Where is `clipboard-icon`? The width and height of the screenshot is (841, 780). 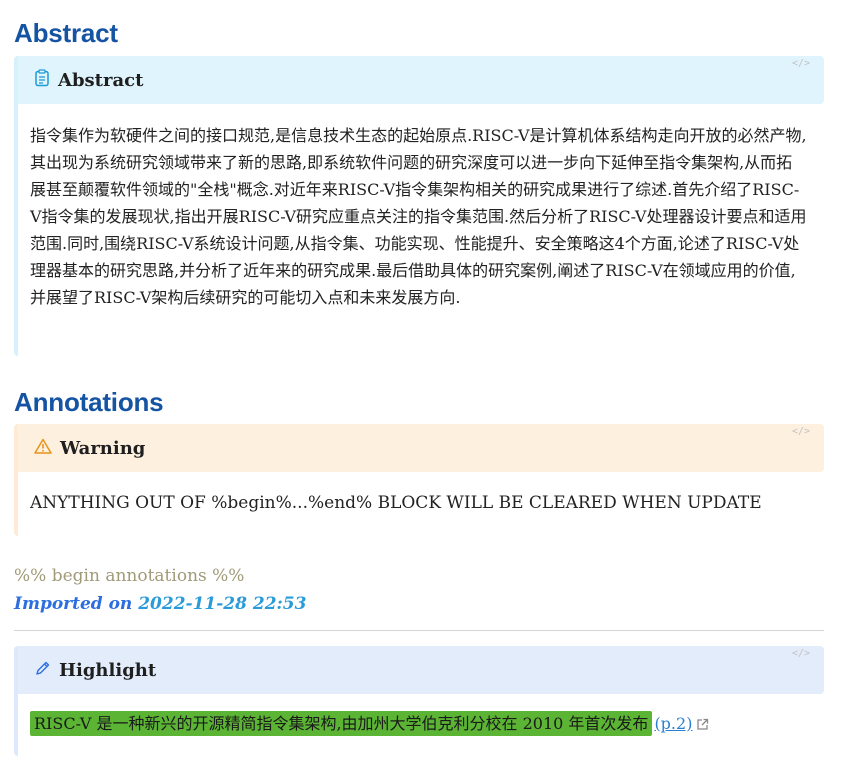 clipboard-icon is located at coordinates (42, 80).